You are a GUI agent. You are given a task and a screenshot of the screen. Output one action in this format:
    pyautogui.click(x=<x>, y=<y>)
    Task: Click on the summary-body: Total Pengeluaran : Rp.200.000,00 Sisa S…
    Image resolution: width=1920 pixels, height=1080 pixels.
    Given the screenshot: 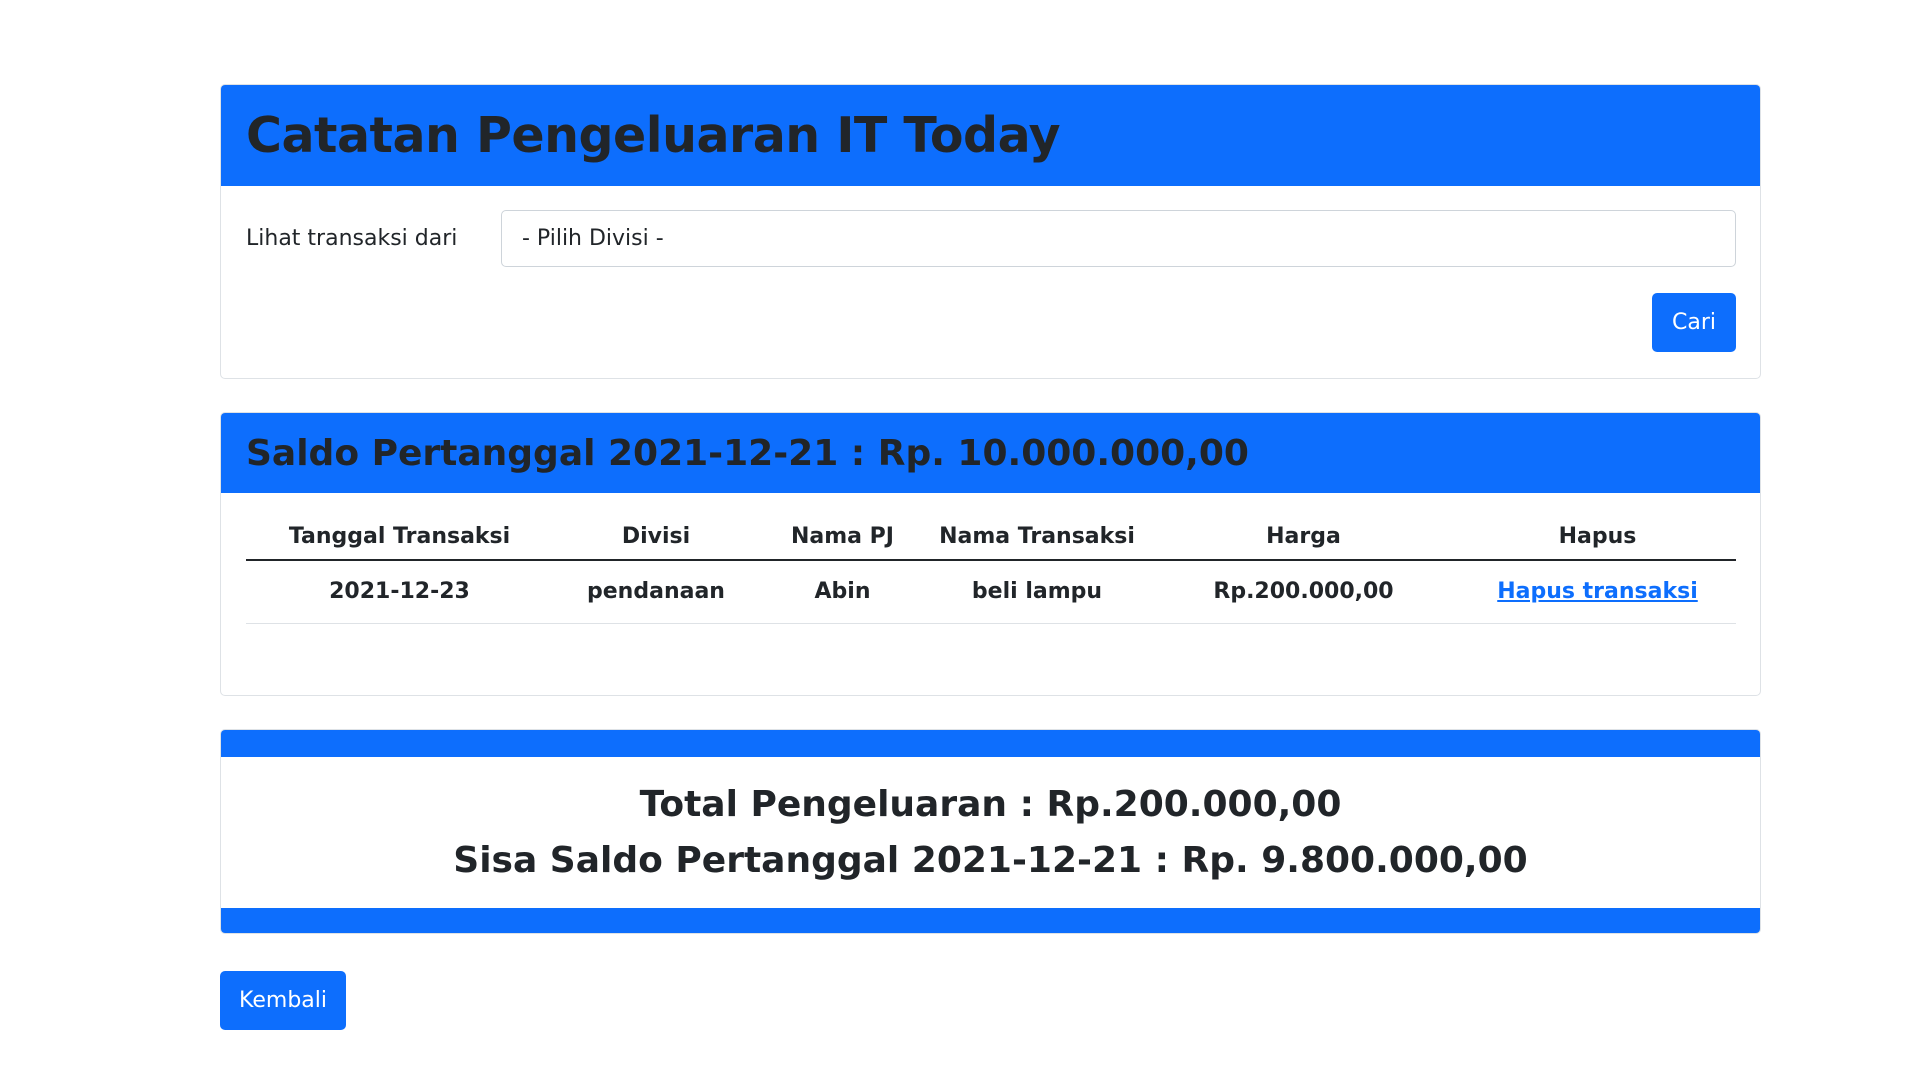 What is the action you would take?
    pyautogui.click(x=990, y=832)
    